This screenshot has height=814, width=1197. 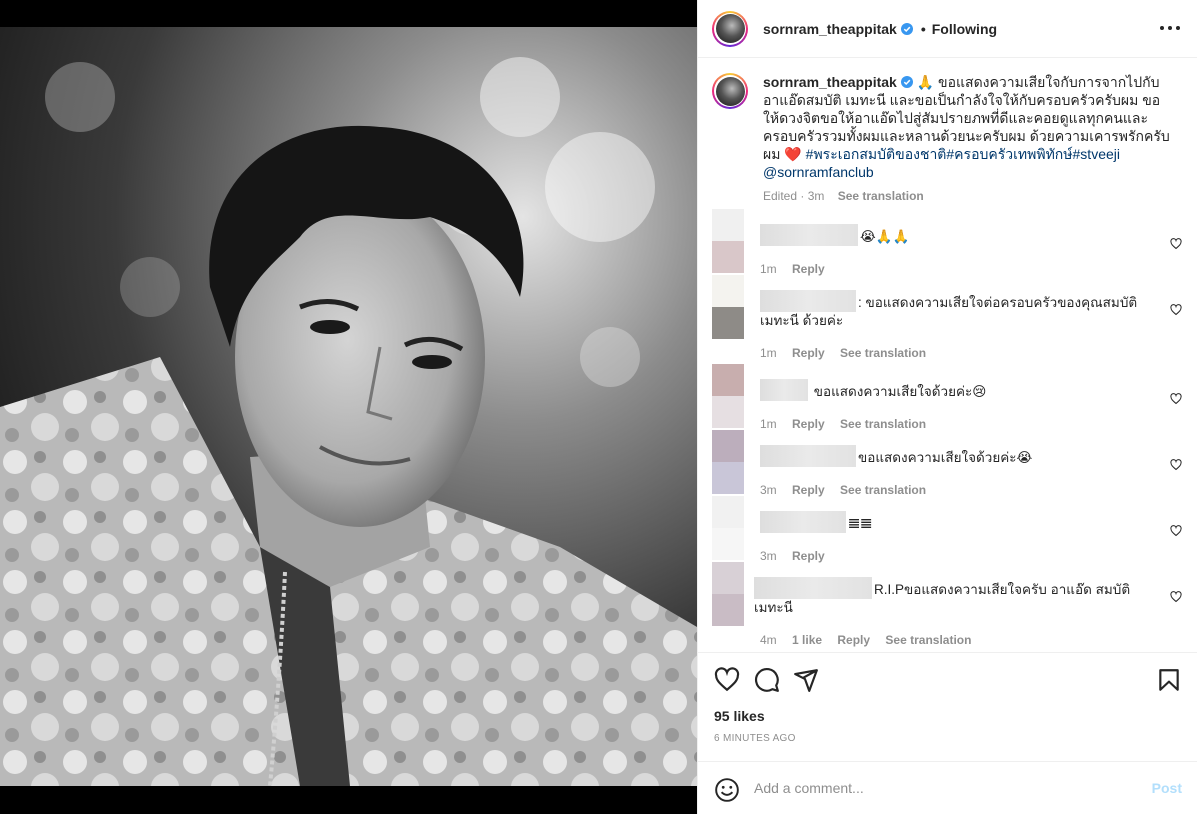 I want to click on add-comment-bar: Post, so click(x=947, y=787).